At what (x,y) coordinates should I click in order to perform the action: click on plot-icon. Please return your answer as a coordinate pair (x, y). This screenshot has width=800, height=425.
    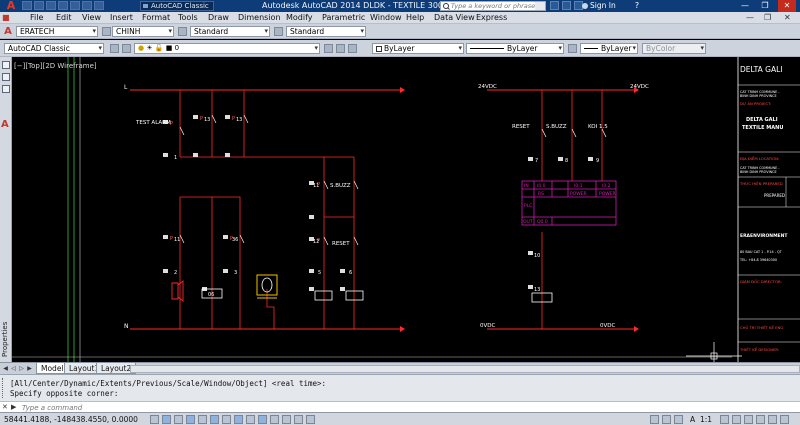
    Looking at the image, I should click on (75, 5).